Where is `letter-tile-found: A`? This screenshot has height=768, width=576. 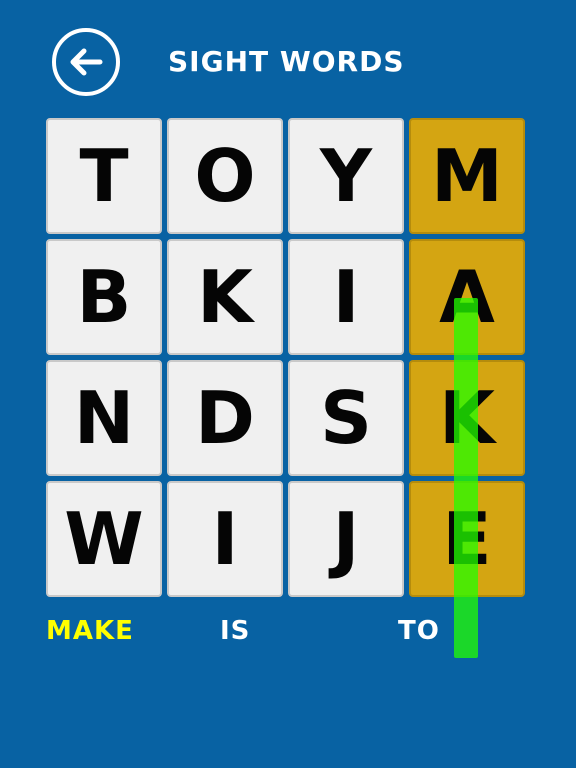
letter-tile-found: A is located at coordinates (467, 297).